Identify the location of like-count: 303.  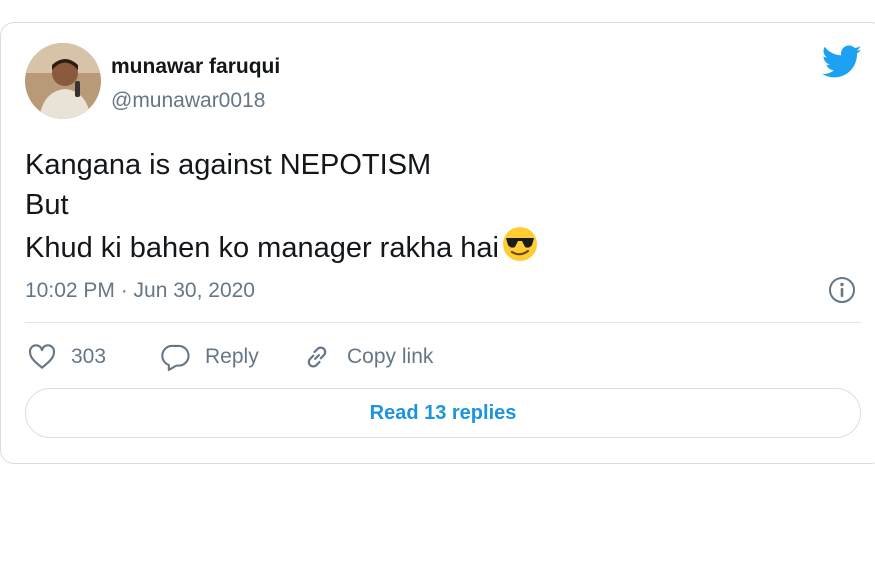
(89, 356).